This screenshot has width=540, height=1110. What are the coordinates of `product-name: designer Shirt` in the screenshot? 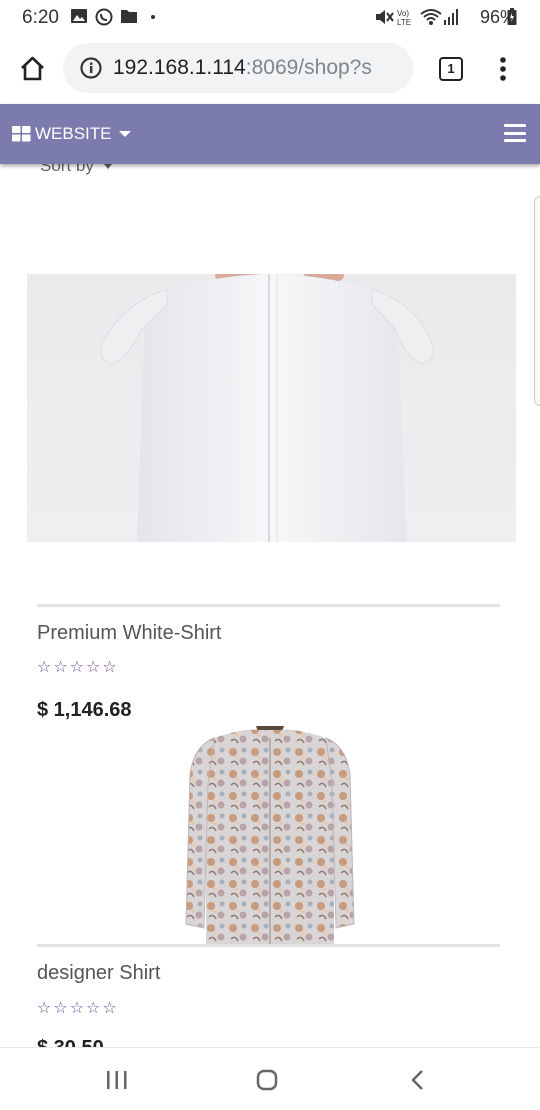 It's located at (98, 973).